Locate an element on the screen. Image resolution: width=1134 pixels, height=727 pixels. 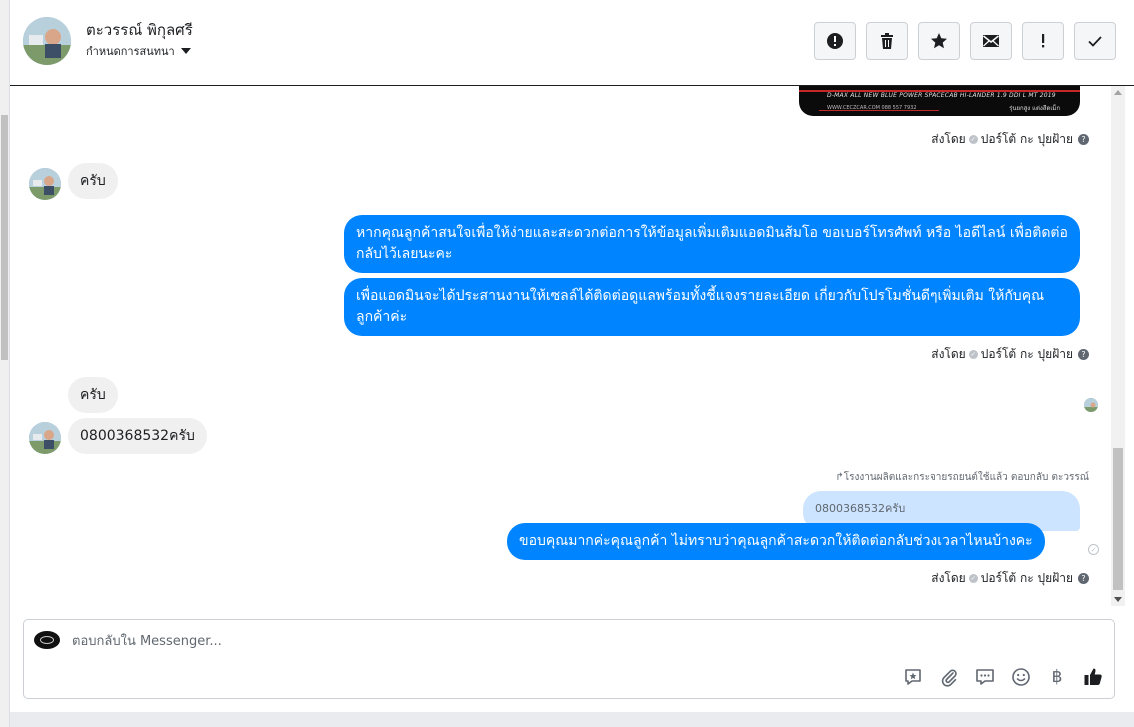
exclamation-icon is located at coordinates (1043, 41).